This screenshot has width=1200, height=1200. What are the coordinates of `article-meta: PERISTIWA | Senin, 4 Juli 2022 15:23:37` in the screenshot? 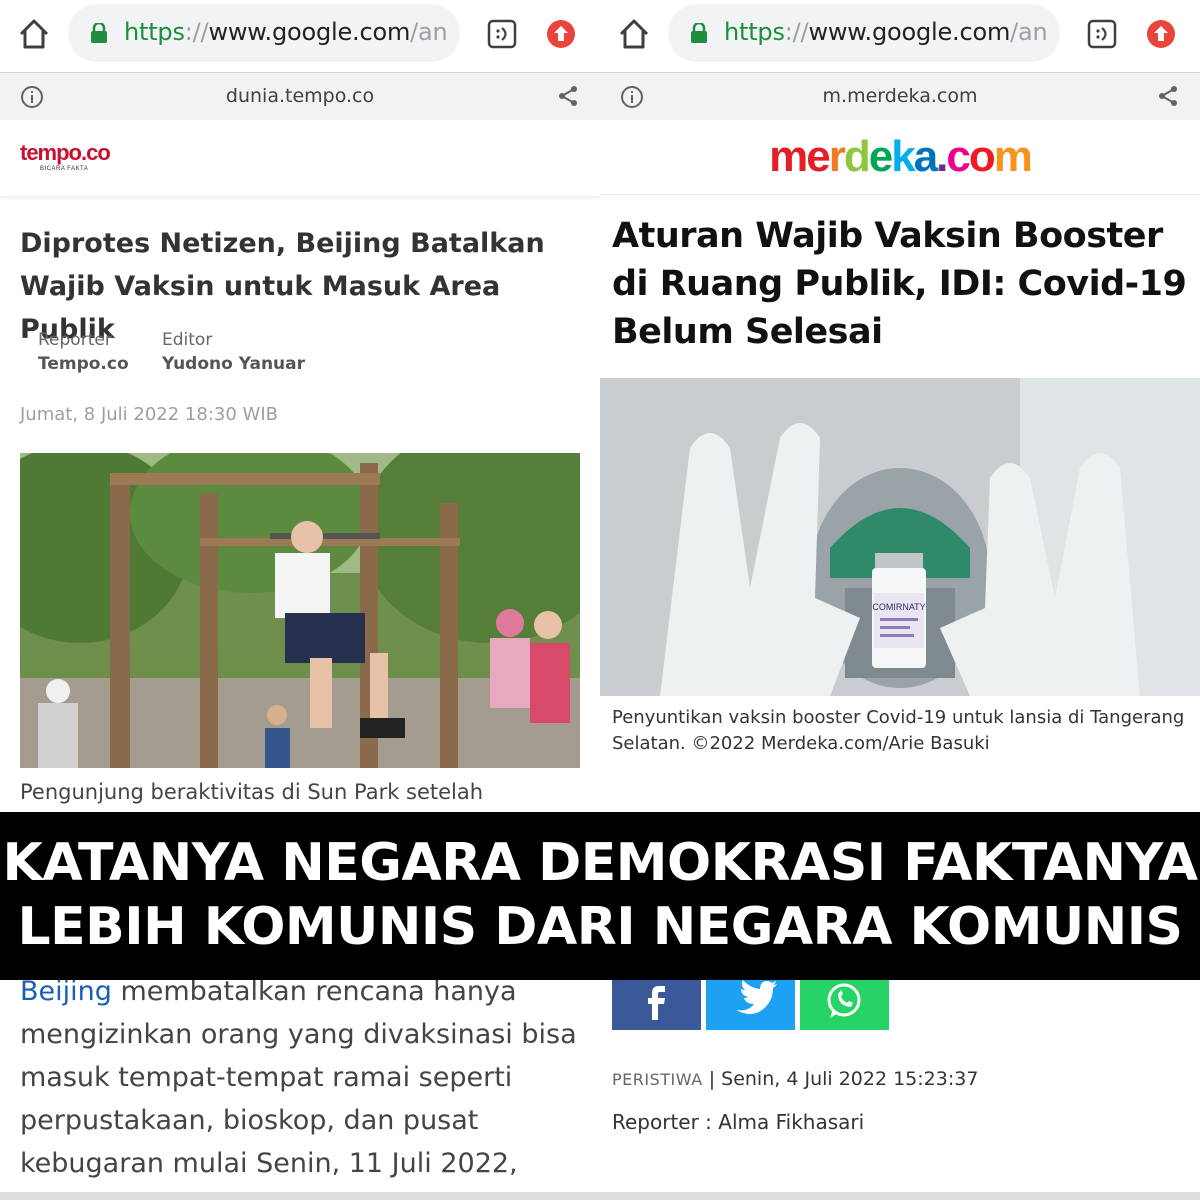 It's located at (795, 1079).